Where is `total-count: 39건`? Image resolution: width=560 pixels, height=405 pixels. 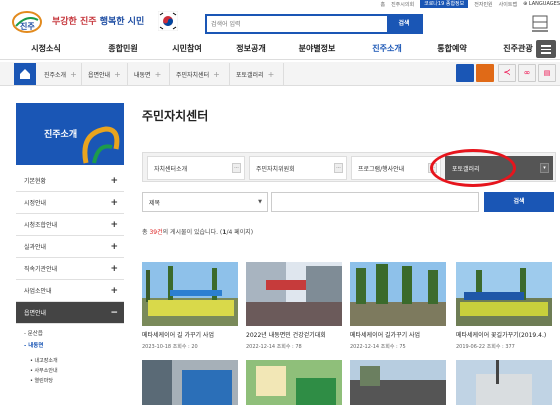
total-count: 39건 is located at coordinates (156, 232).